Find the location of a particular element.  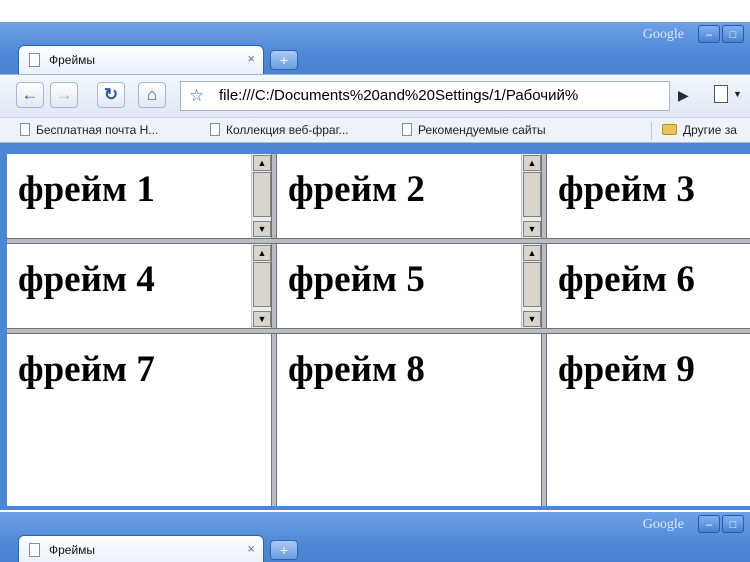

frame-4: фрейм 4 ▲ ▼ is located at coordinates (139, 286).